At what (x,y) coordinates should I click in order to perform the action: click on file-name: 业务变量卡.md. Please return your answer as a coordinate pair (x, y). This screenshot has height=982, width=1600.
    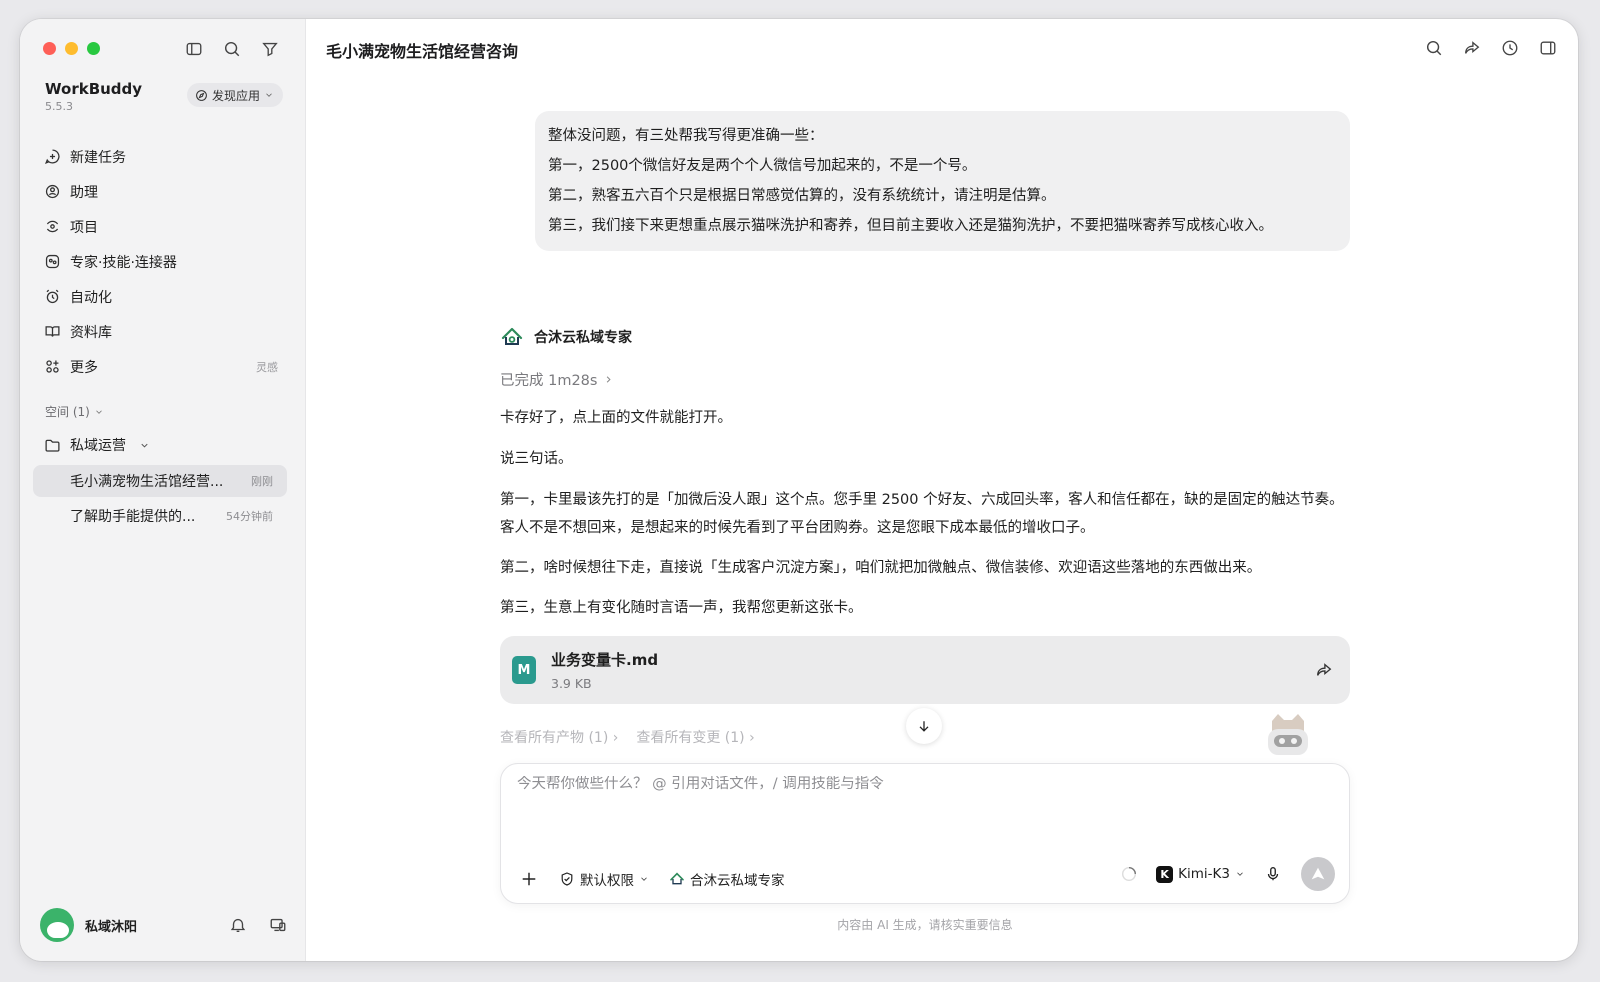
    Looking at the image, I should click on (605, 660).